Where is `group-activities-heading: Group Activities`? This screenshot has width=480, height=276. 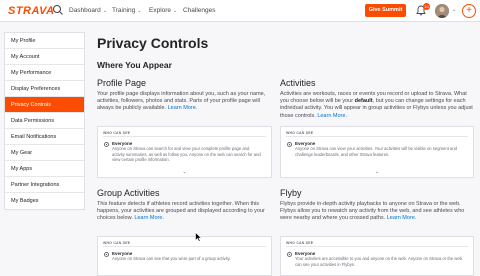
group-activities-heading: Group Activities is located at coordinates (128, 193).